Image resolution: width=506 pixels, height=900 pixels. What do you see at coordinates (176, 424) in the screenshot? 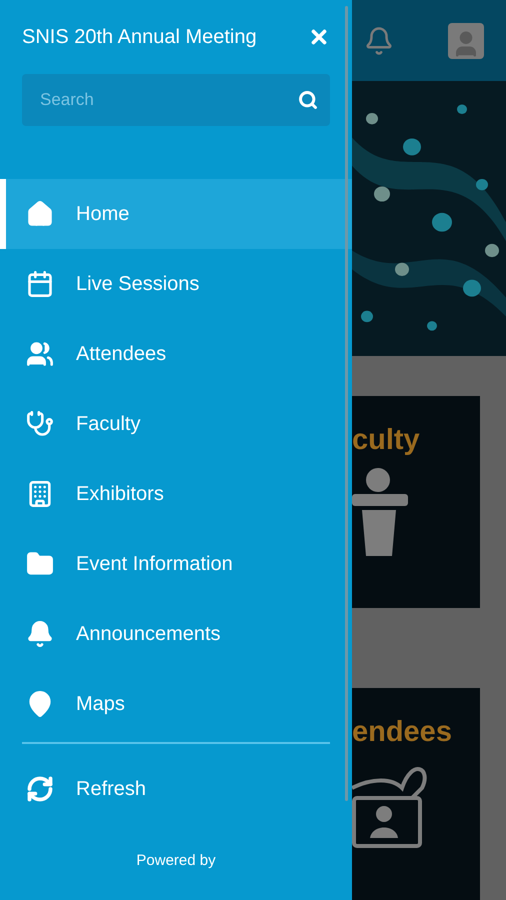
I see `menu-item: Faculty` at bounding box center [176, 424].